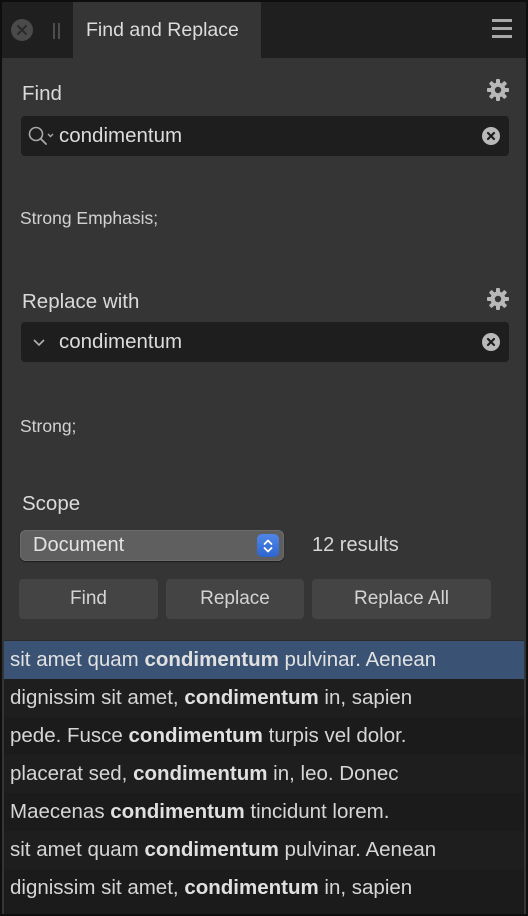 This screenshot has height=916, width=528. I want to click on scope-select: Document, so click(152, 545).